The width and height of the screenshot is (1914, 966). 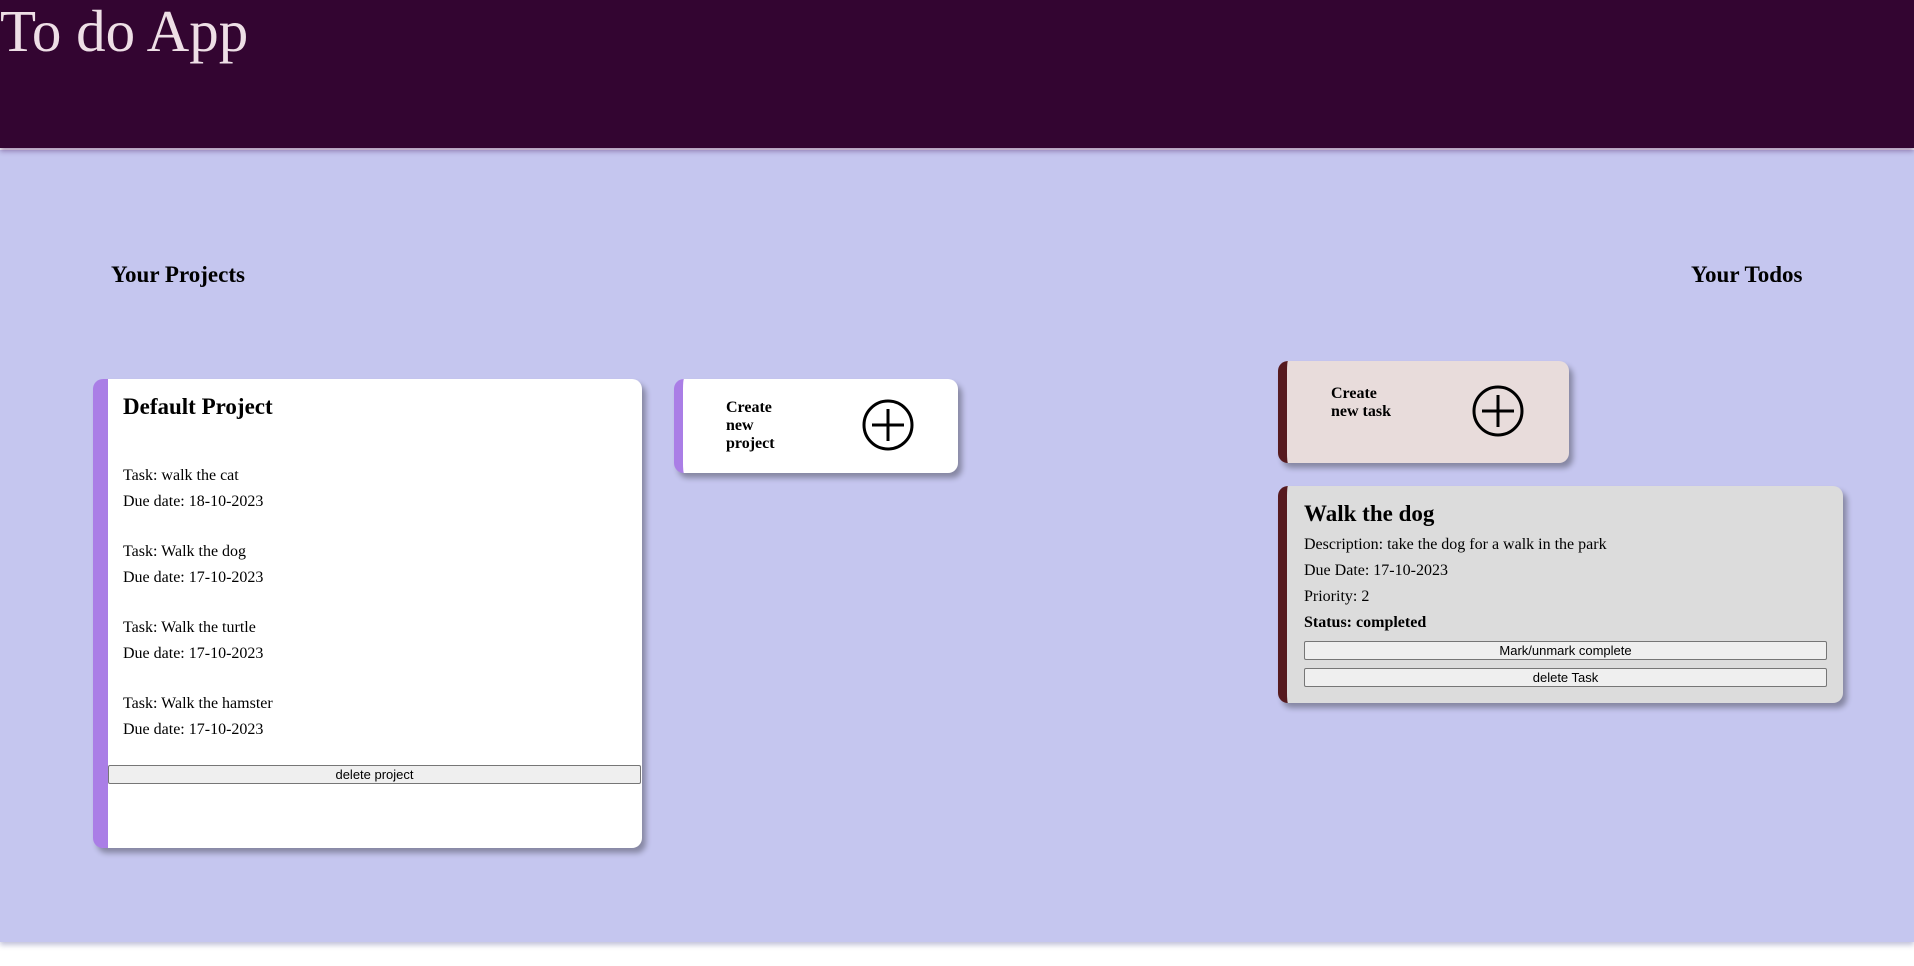 I want to click on create-task-button: Create new task, so click(x=1423, y=412).